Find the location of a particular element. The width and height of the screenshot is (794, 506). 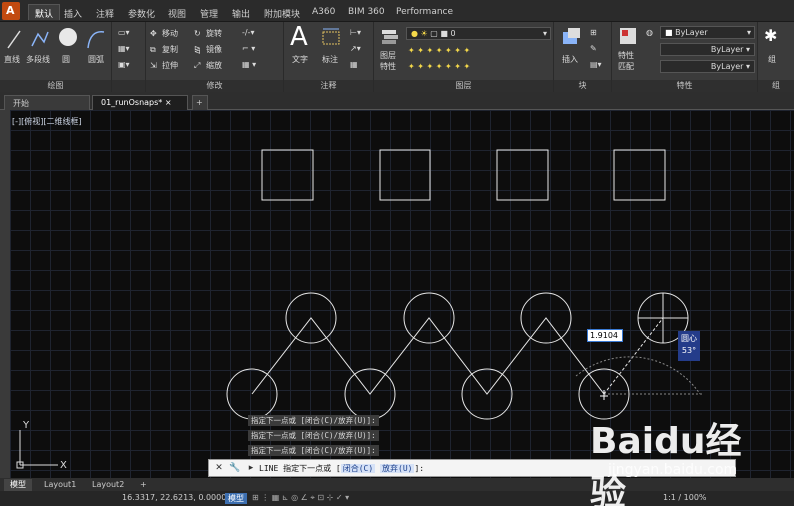

fillet-icon: ⌐ ▾ is located at coordinates (248, 48).